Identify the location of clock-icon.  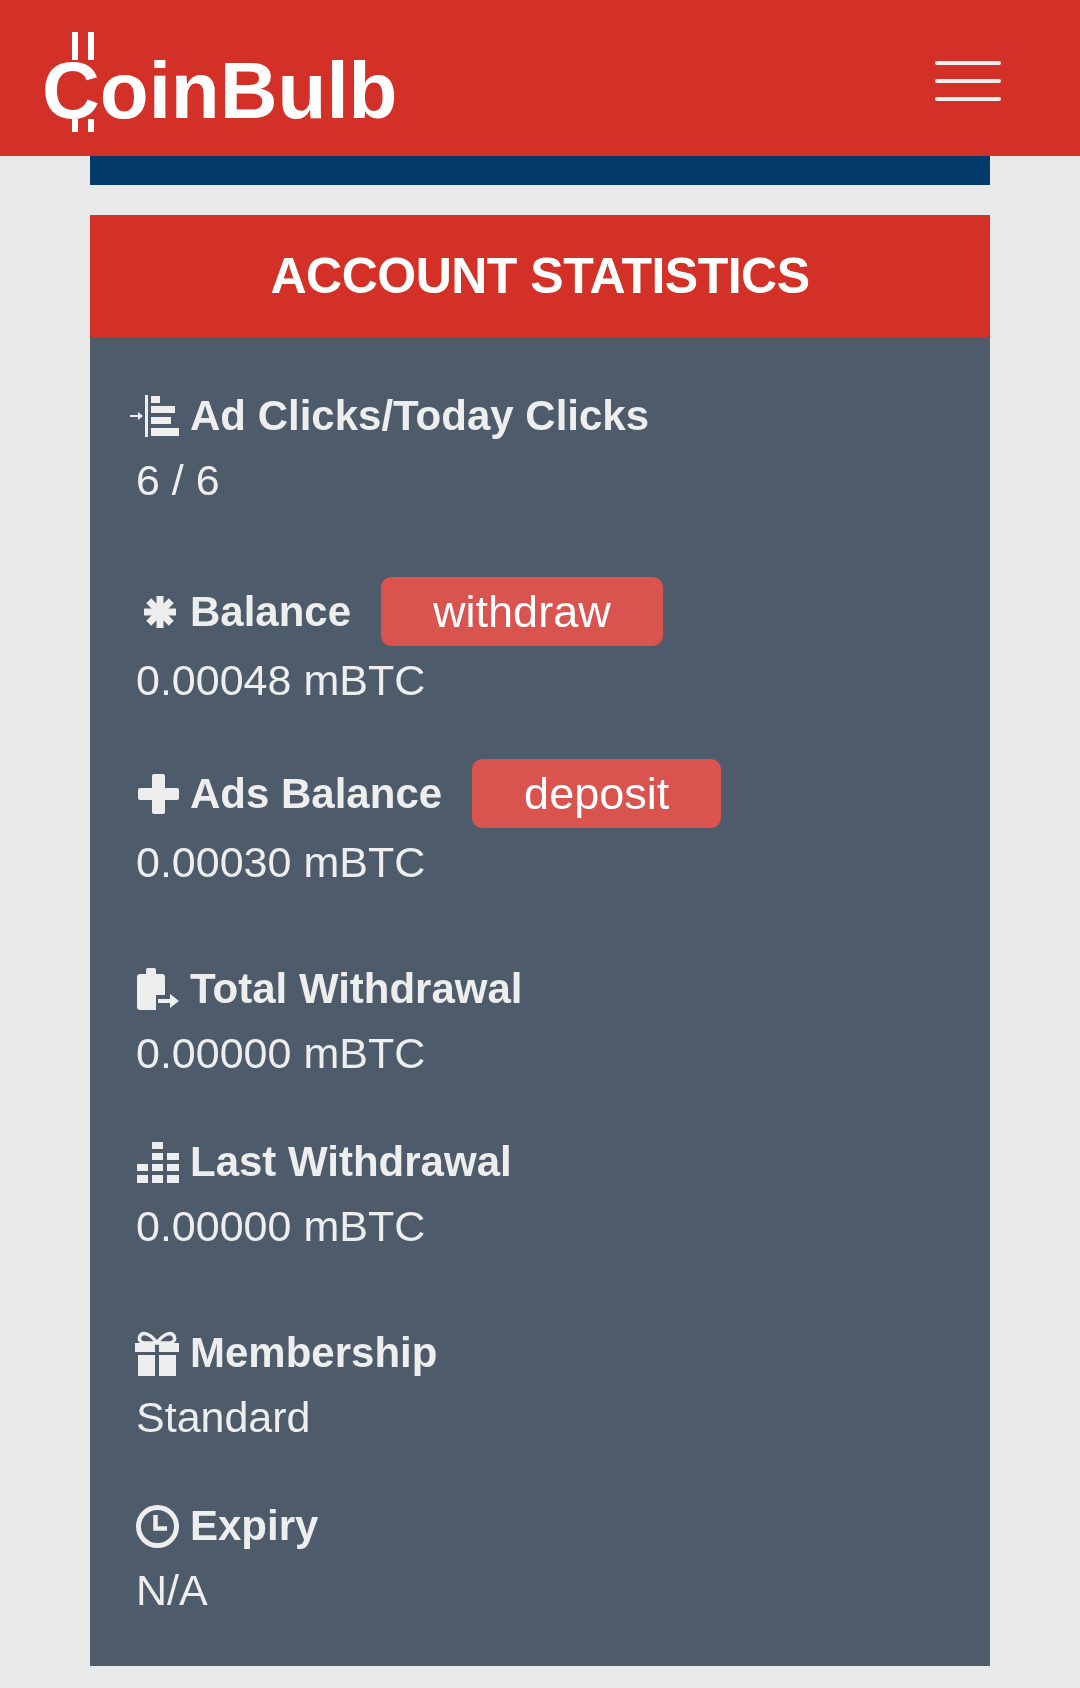
(157, 1526).